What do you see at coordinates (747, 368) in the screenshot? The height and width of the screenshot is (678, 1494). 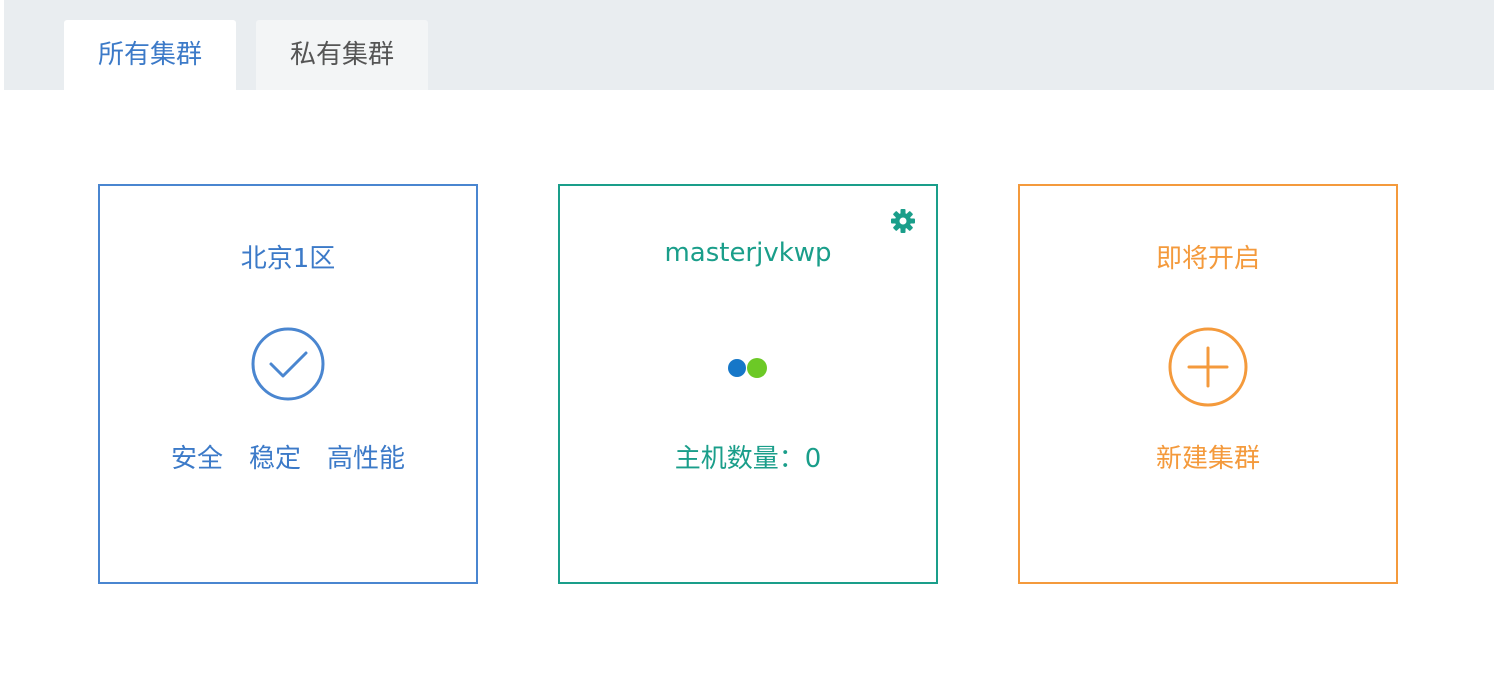 I see `two-dots-icon` at bounding box center [747, 368].